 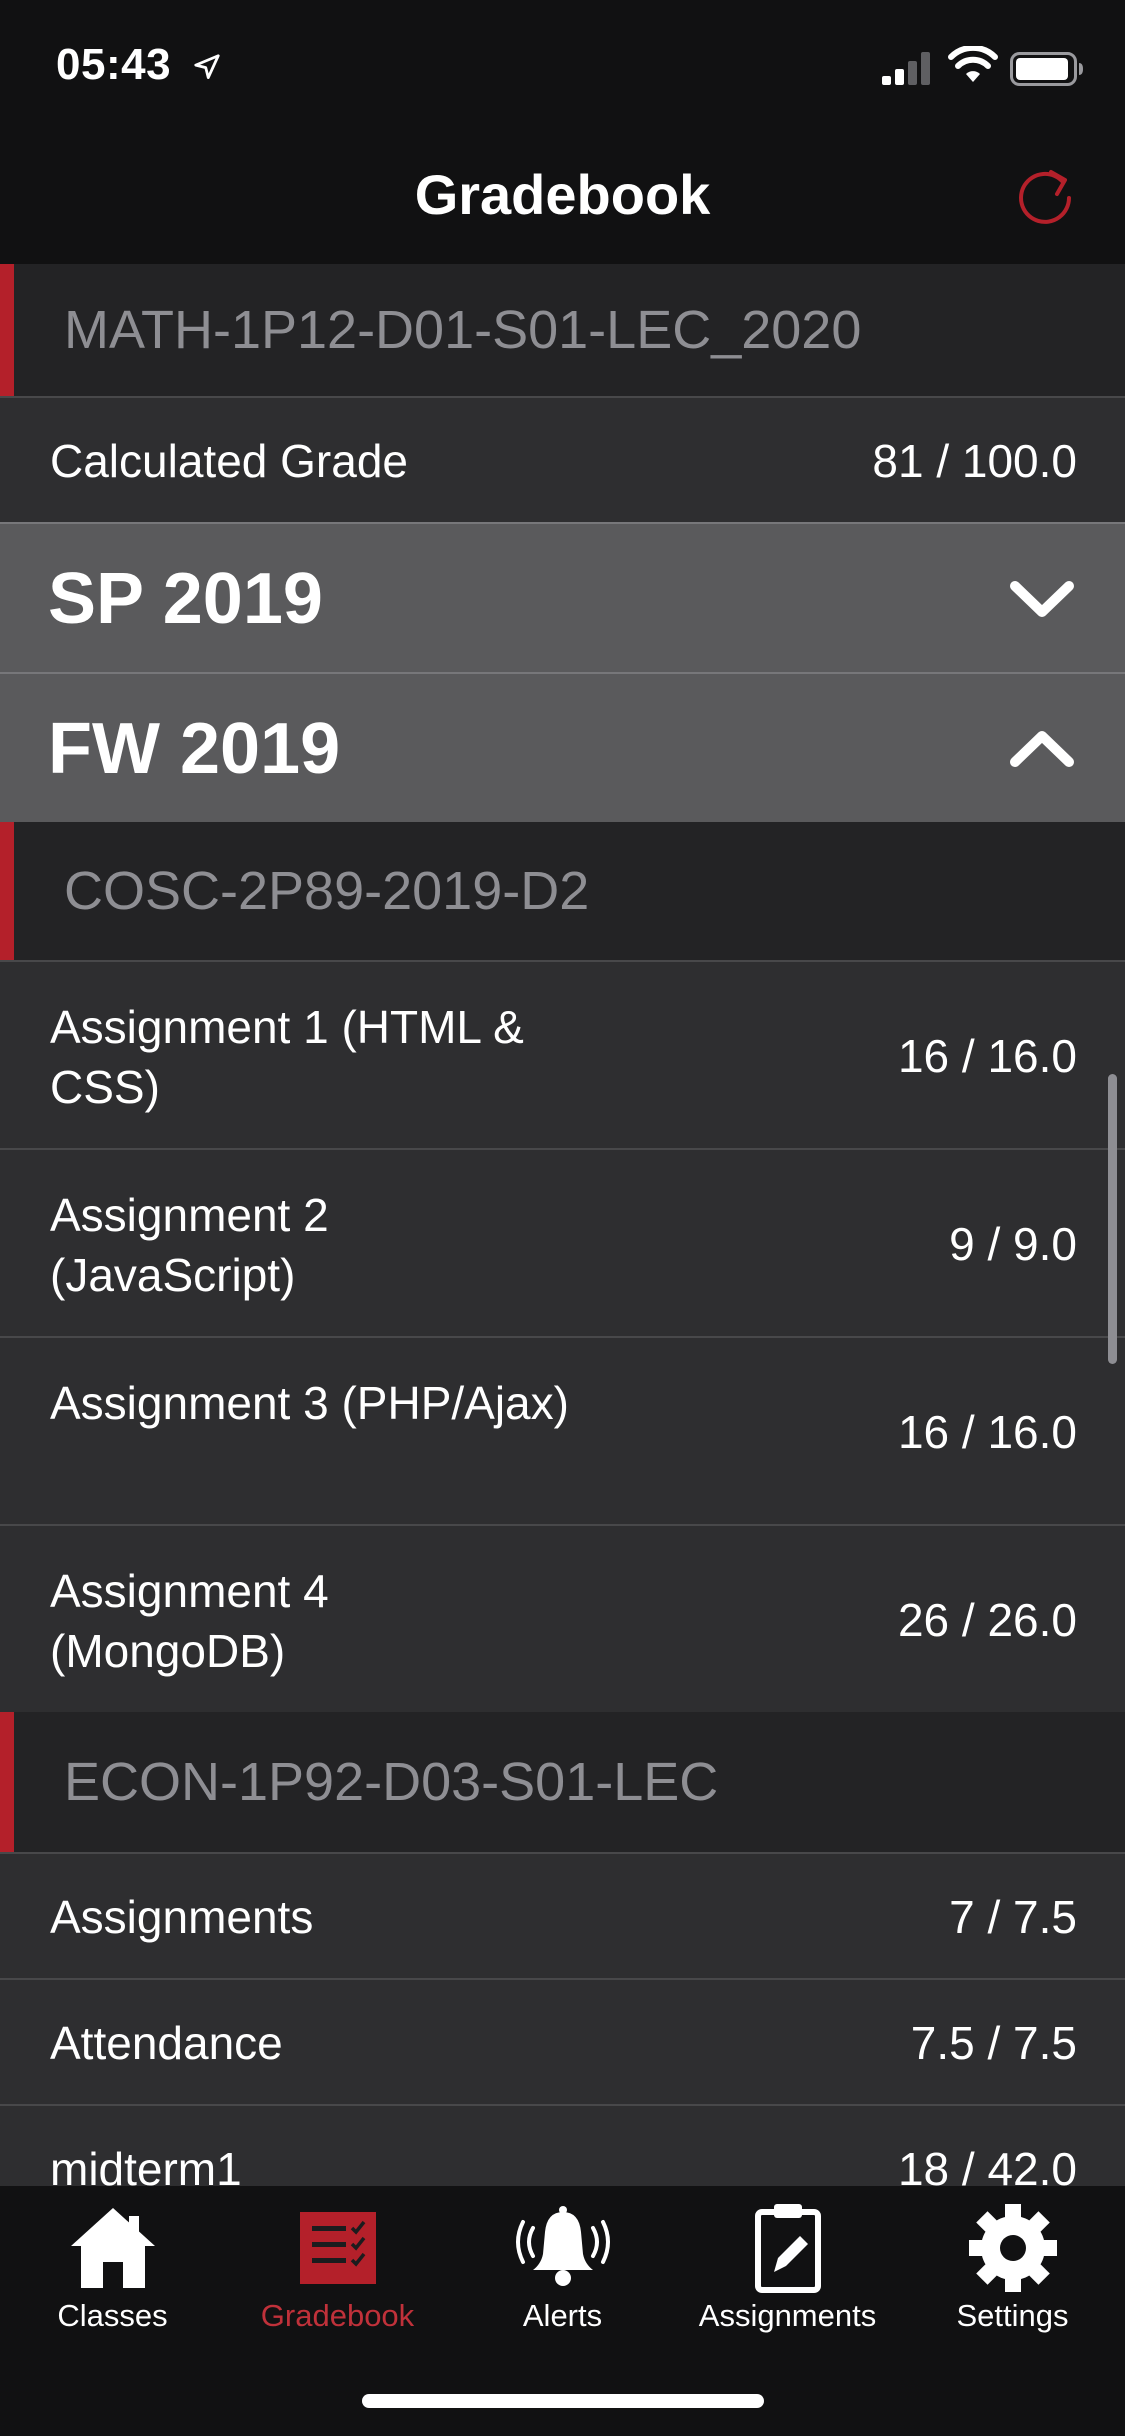 What do you see at coordinates (189, 1621) in the screenshot?
I see `grade-label: Assignment 4 (MongoDB)` at bounding box center [189, 1621].